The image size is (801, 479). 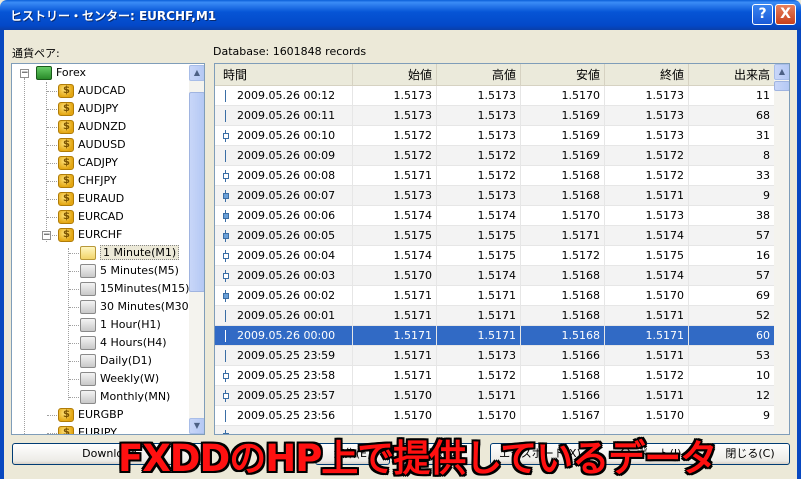 What do you see at coordinates (91, 217) in the screenshot?
I see `tree-item-pair: EURCAD` at bounding box center [91, 217].